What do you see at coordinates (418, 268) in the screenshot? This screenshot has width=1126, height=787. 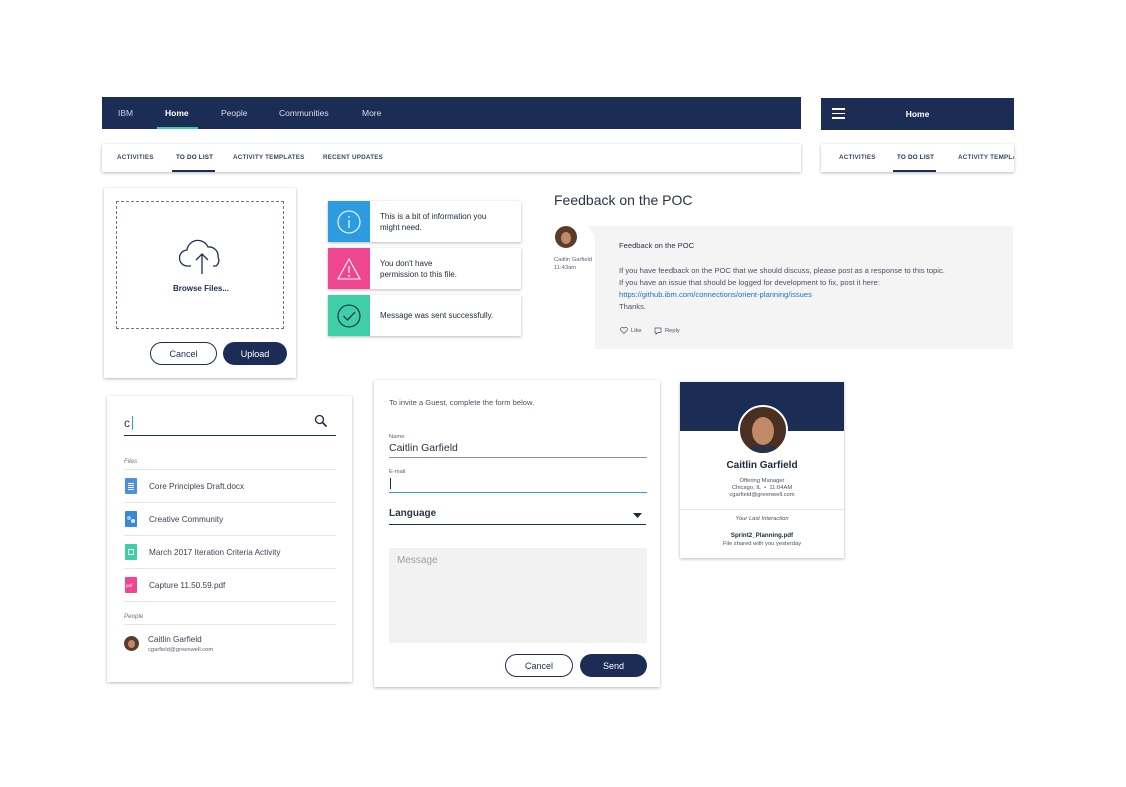 I see `warning-notice-text: You don't have permission to this file.` at bounding box center [418, 268].